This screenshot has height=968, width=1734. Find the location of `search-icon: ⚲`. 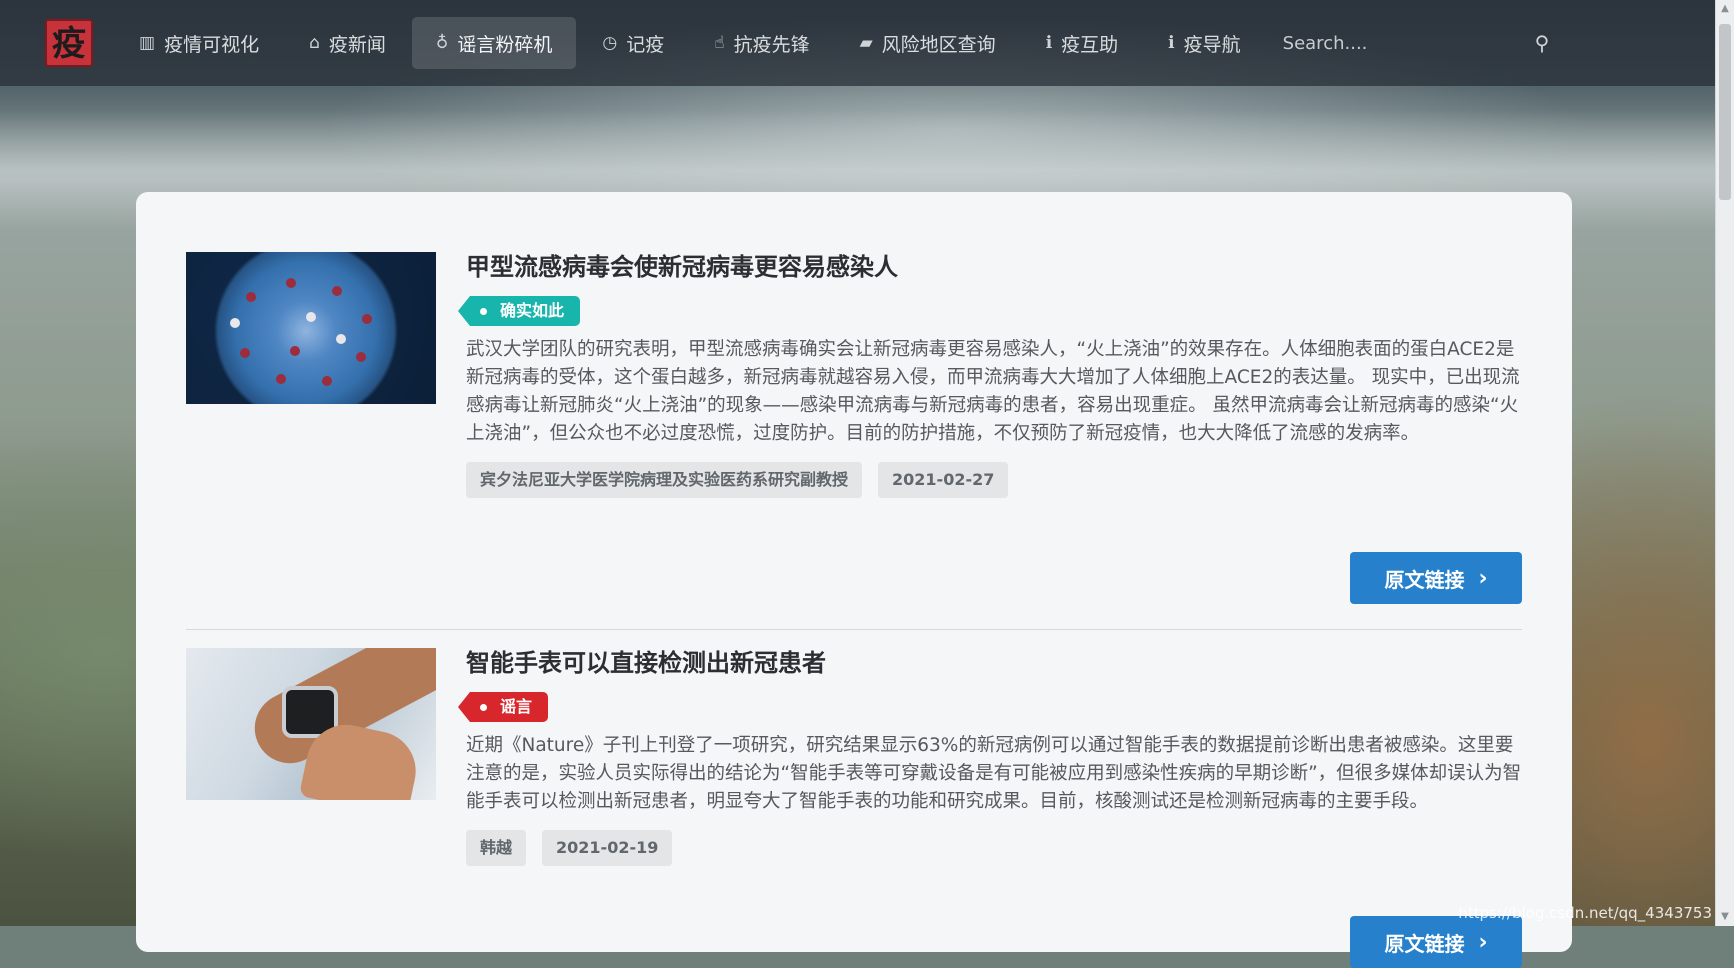

search-icon: ⚲ is located at coordinates (1542, 43).